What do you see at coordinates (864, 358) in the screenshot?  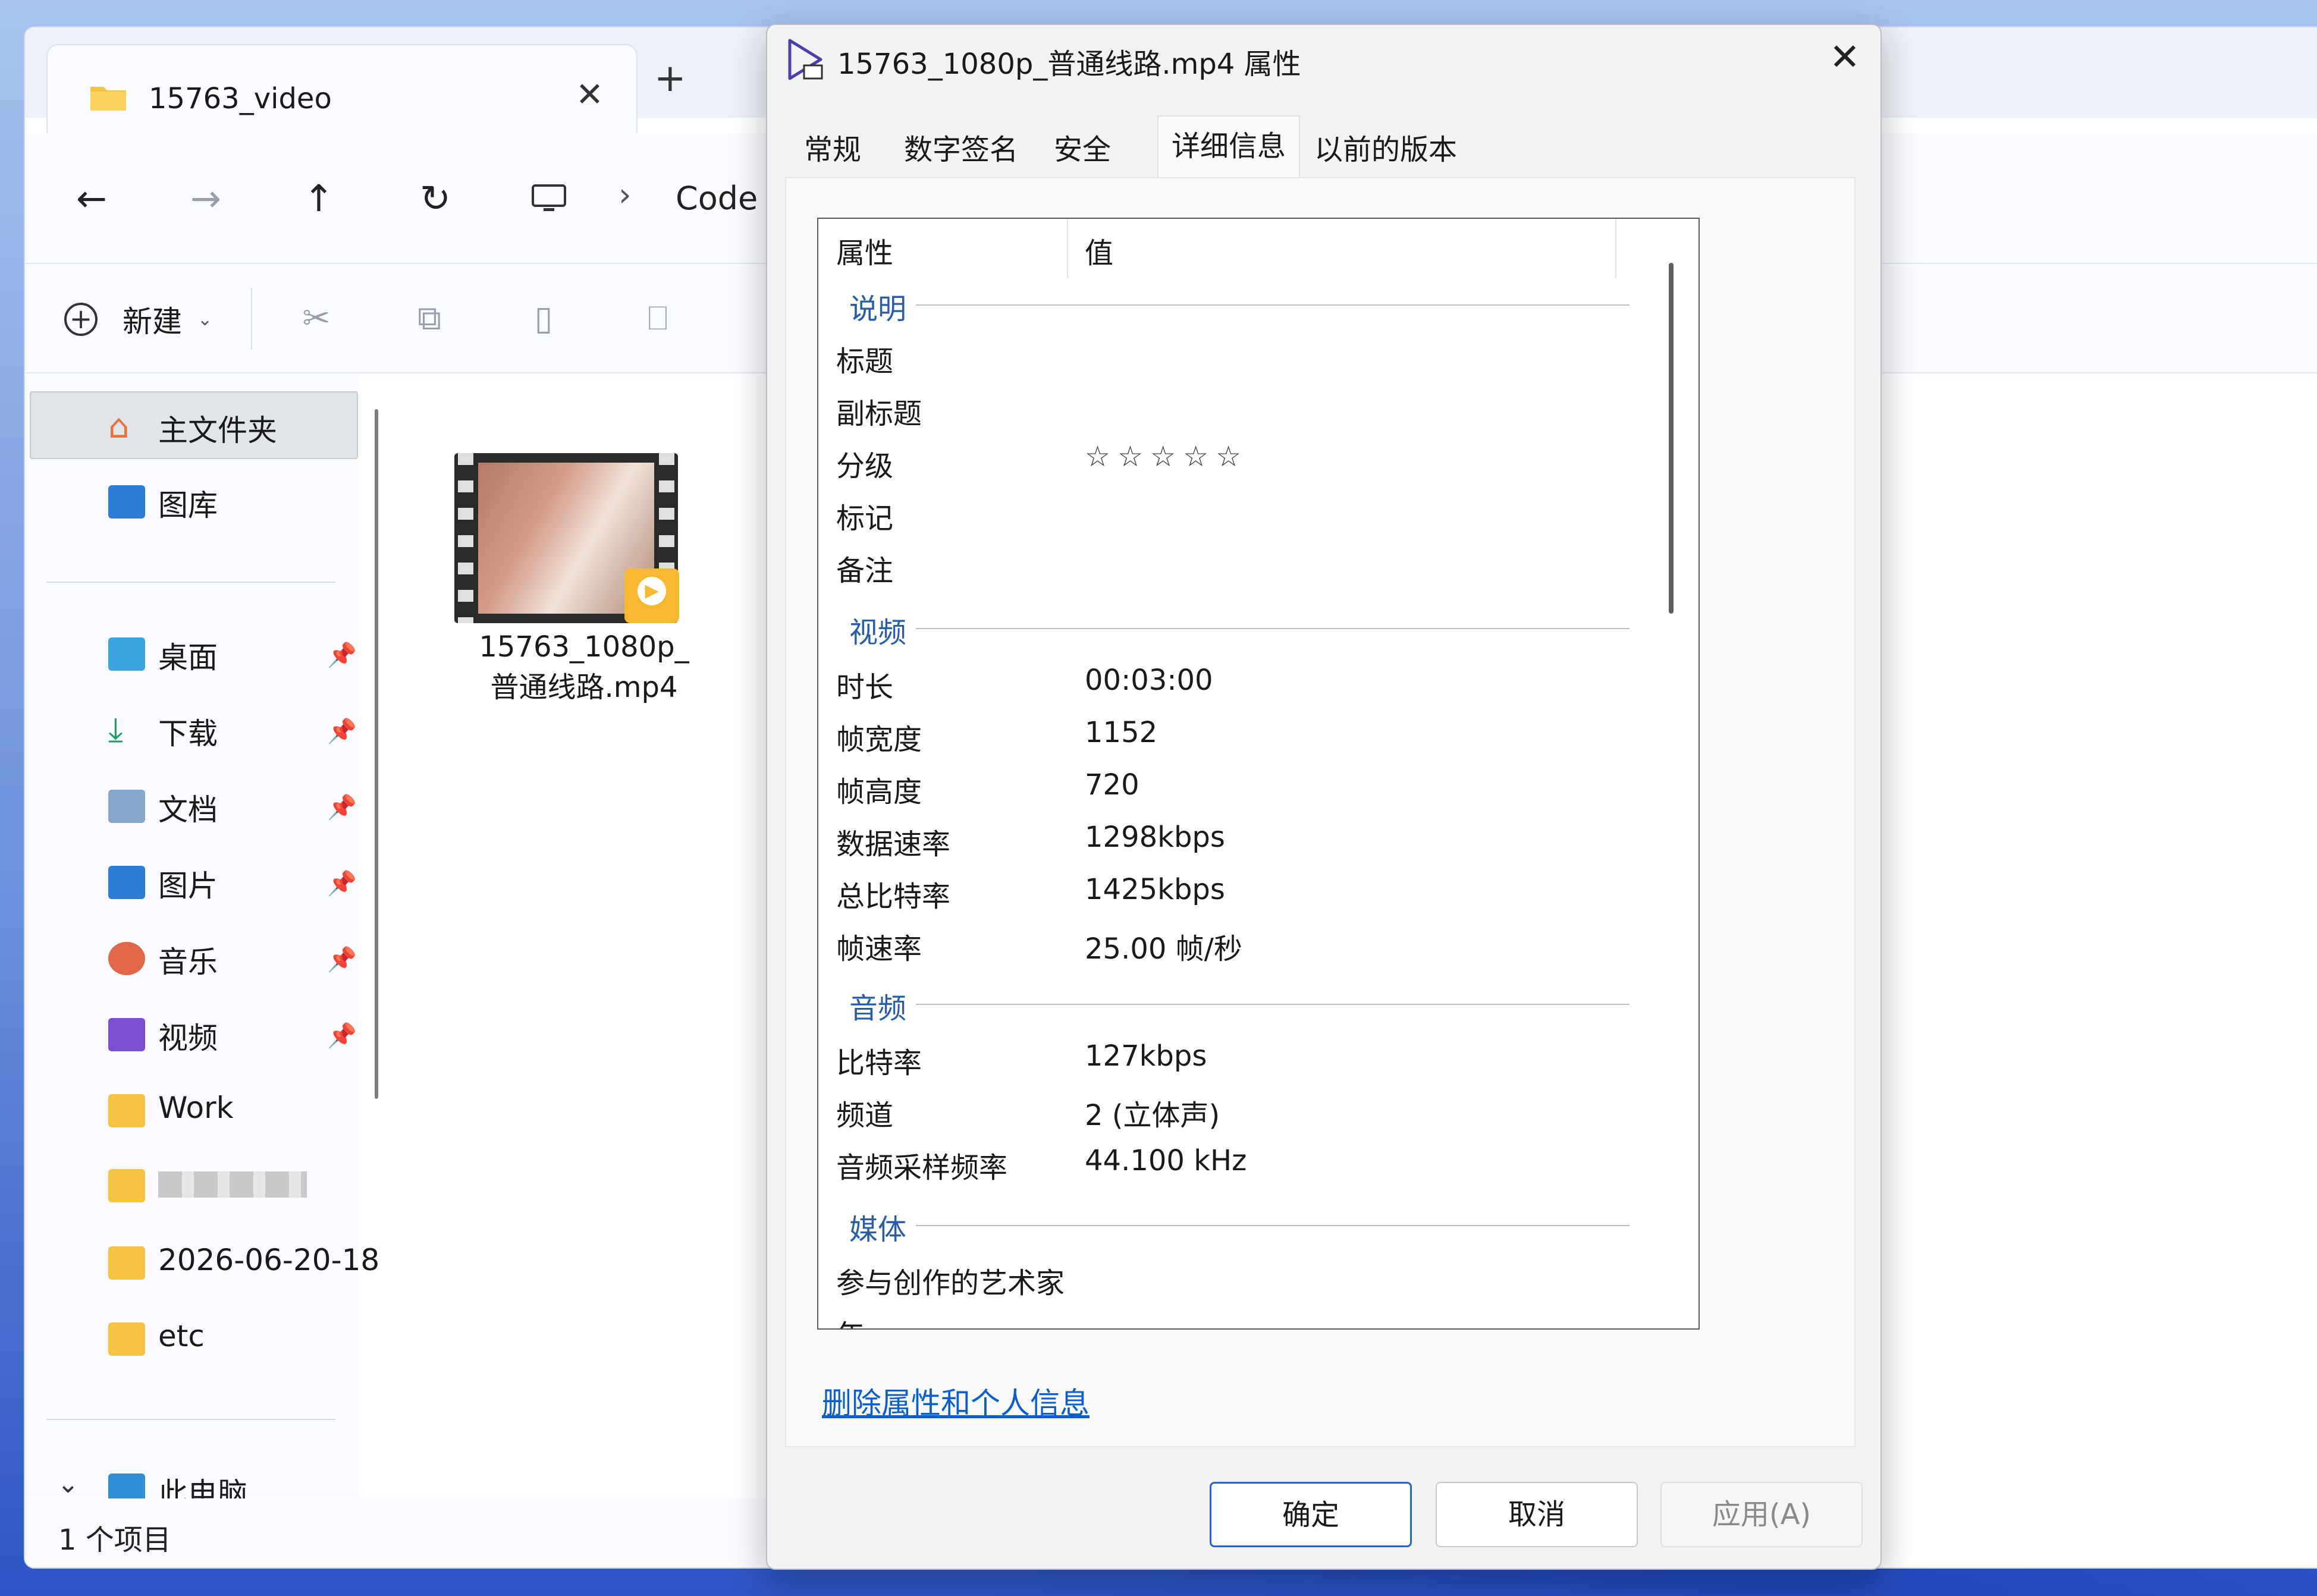 I see `property-name: 标题` at bounding box center [864, 358].